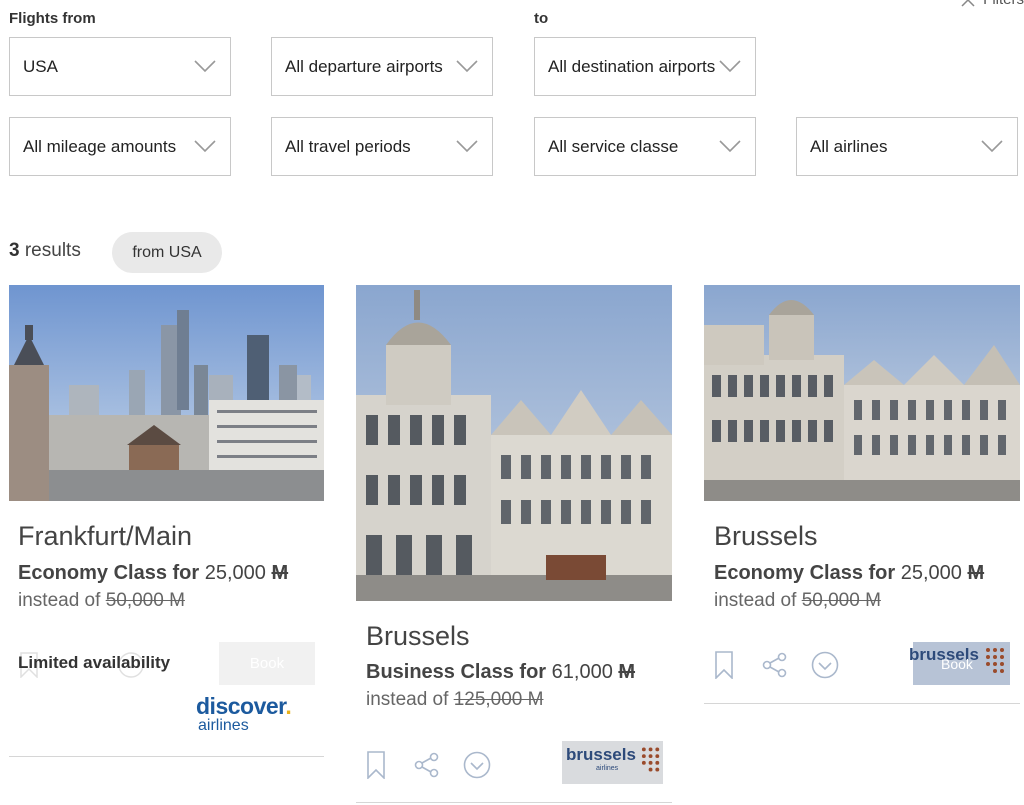 Image resolution: width=1024 pixels, height=805 pixels. What do you see at coordinates (907, 146) in the screenshot?
I see `airline-select: All airlines` at bounding box center [907, 146].